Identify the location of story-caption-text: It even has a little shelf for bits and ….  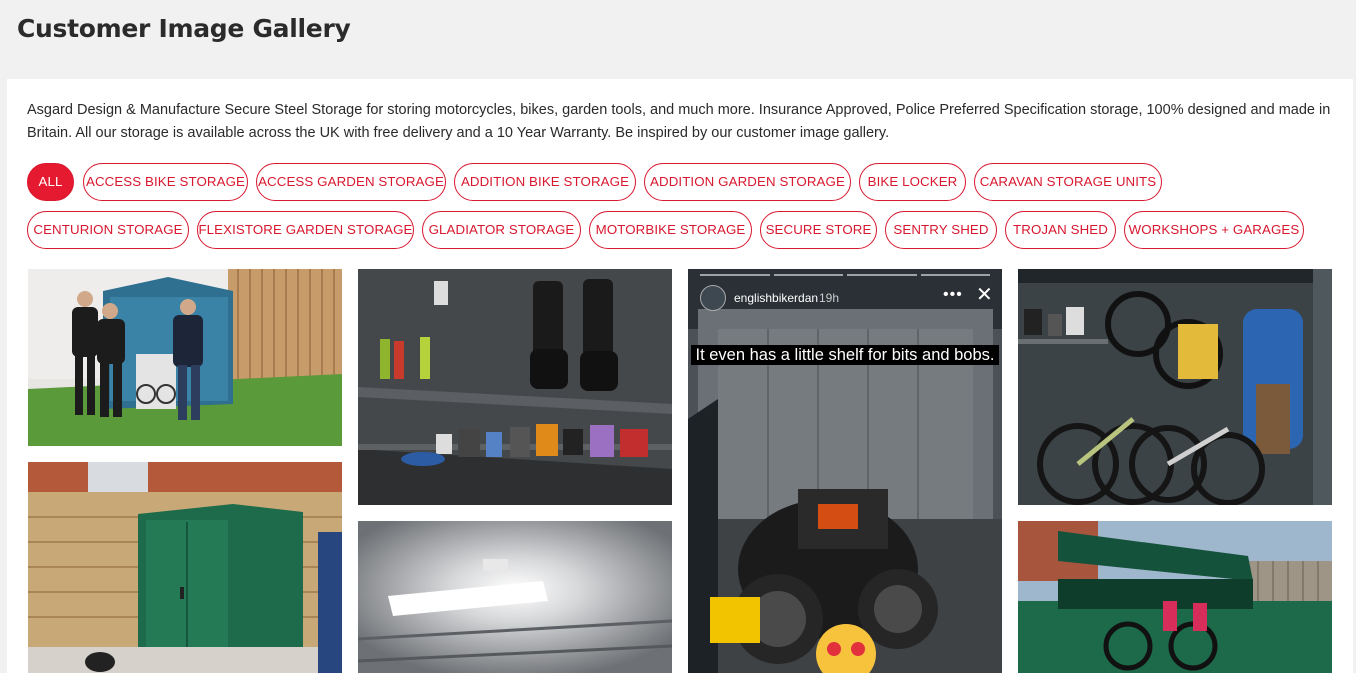
(845, 355).